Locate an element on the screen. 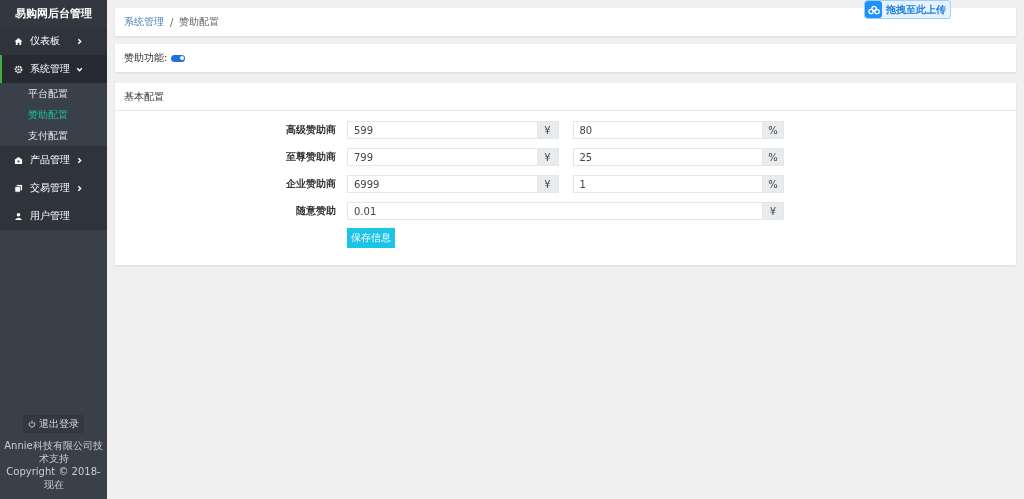 Image resolution: width=1024 pixels, height=499 pixels. menu-label: 仪表板 is located at coordinates (45, 41).